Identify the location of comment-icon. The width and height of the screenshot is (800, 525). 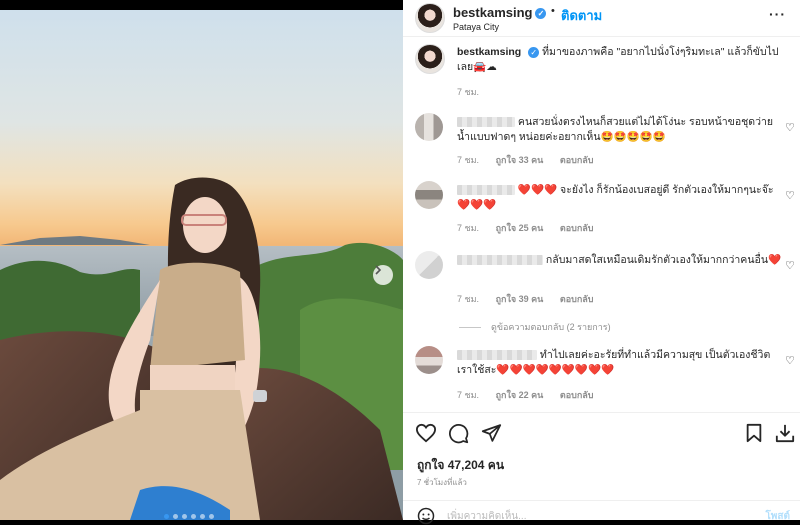
(458, 433).